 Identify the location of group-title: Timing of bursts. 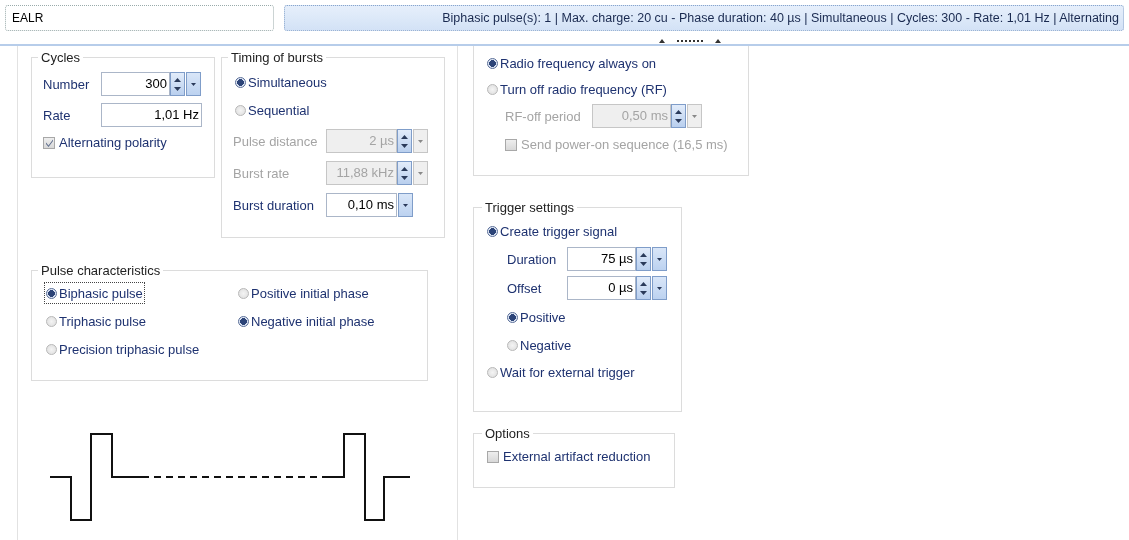
(277, 57).